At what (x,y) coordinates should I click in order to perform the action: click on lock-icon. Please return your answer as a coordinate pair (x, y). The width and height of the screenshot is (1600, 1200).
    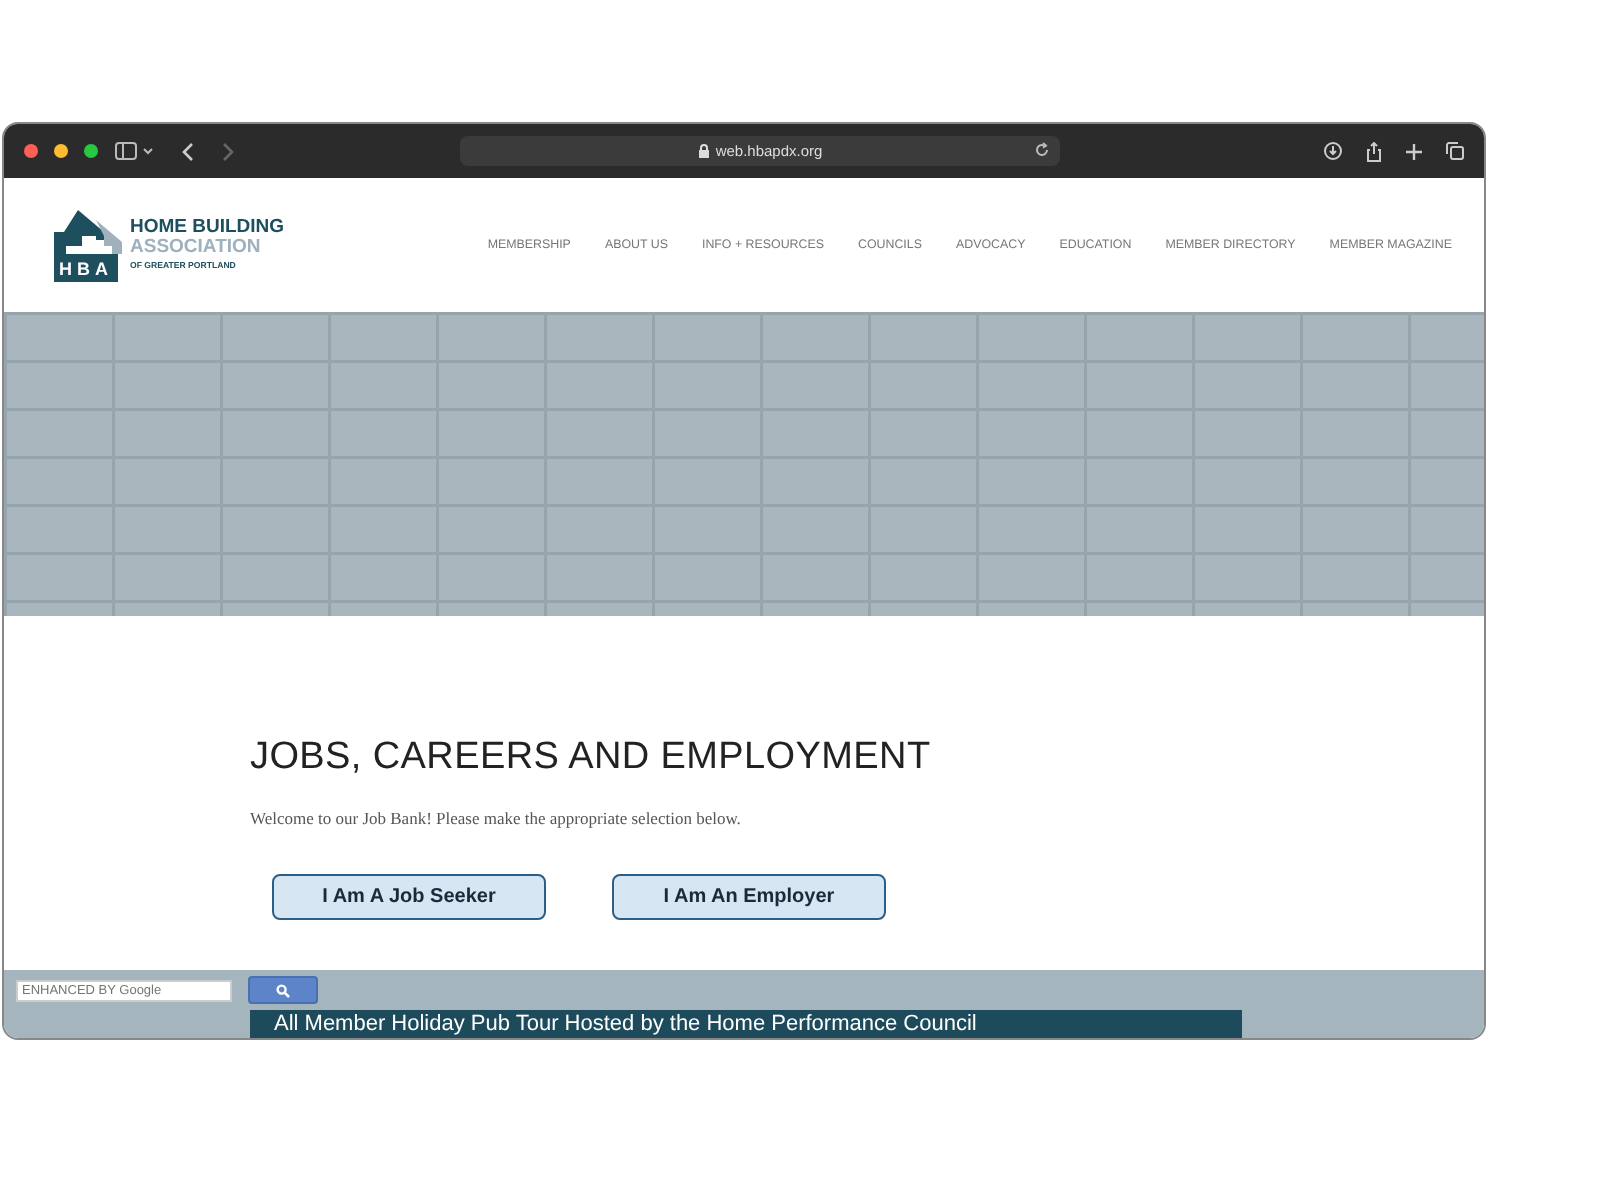
    Looking at the image, I should click on (703, 151).